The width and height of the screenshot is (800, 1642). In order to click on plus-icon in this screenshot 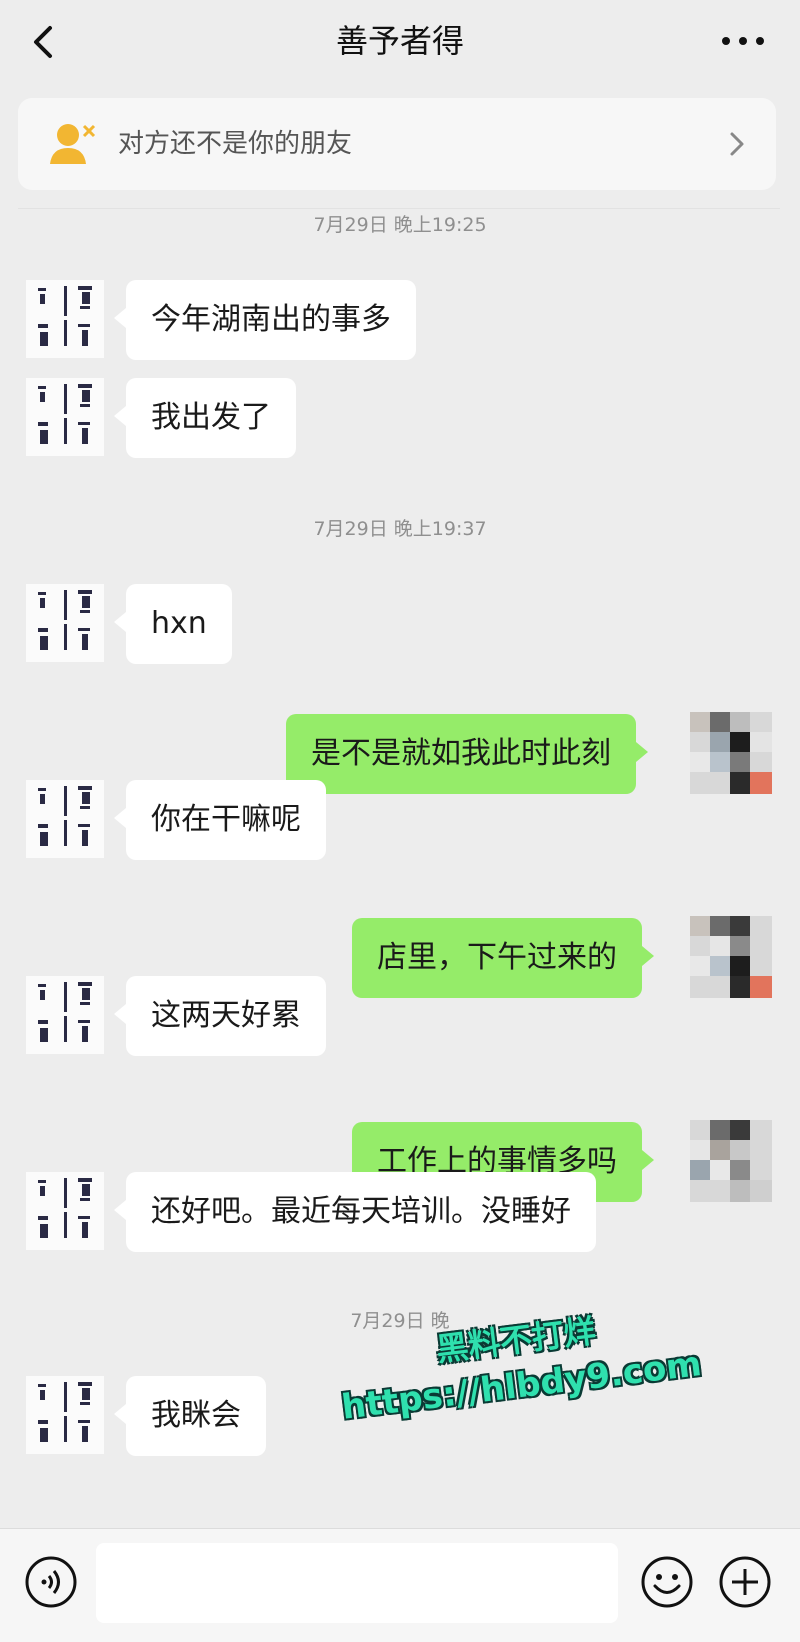, I will do `click(745, 1582)`.